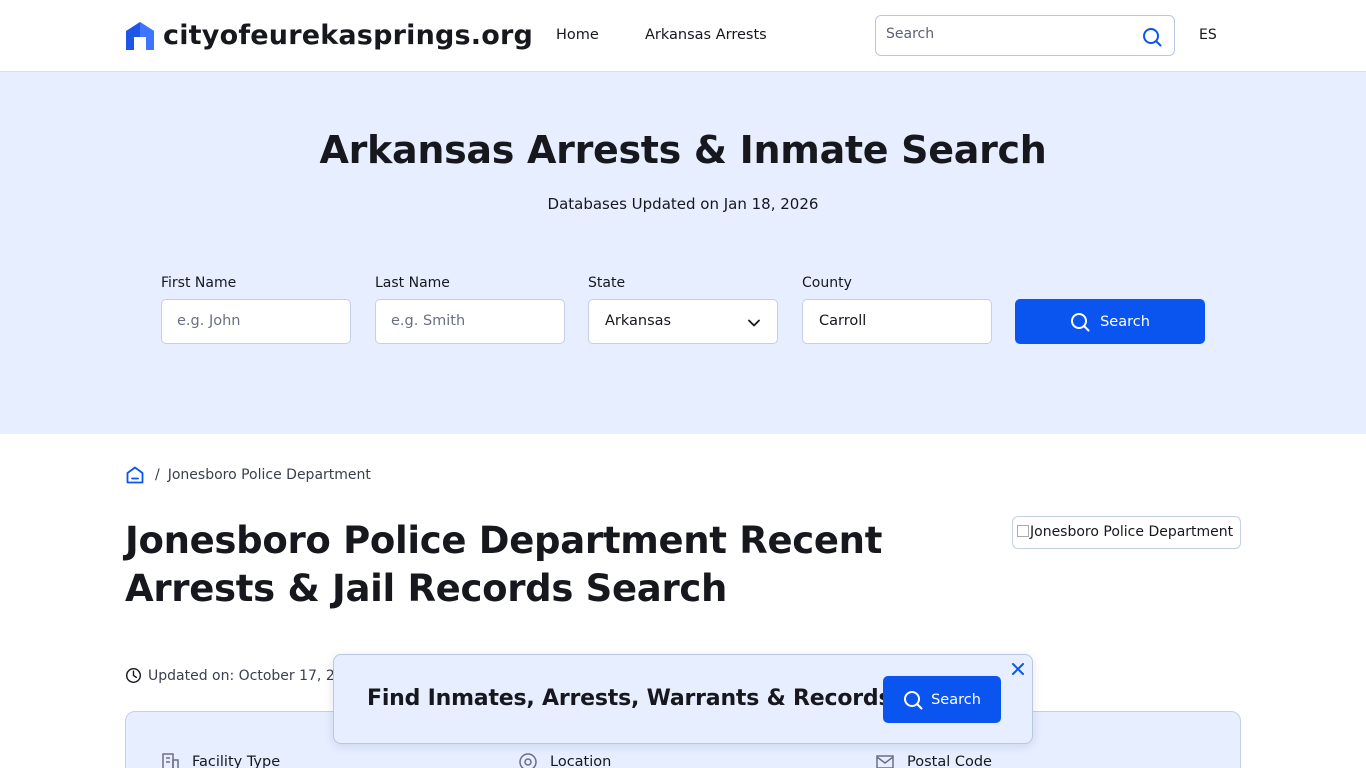 Image resolution: width=1366 pixels, height=768 pixels. Describe the element at coordinates (135, 475) in the screenshot. I see `home-icon` at that location.